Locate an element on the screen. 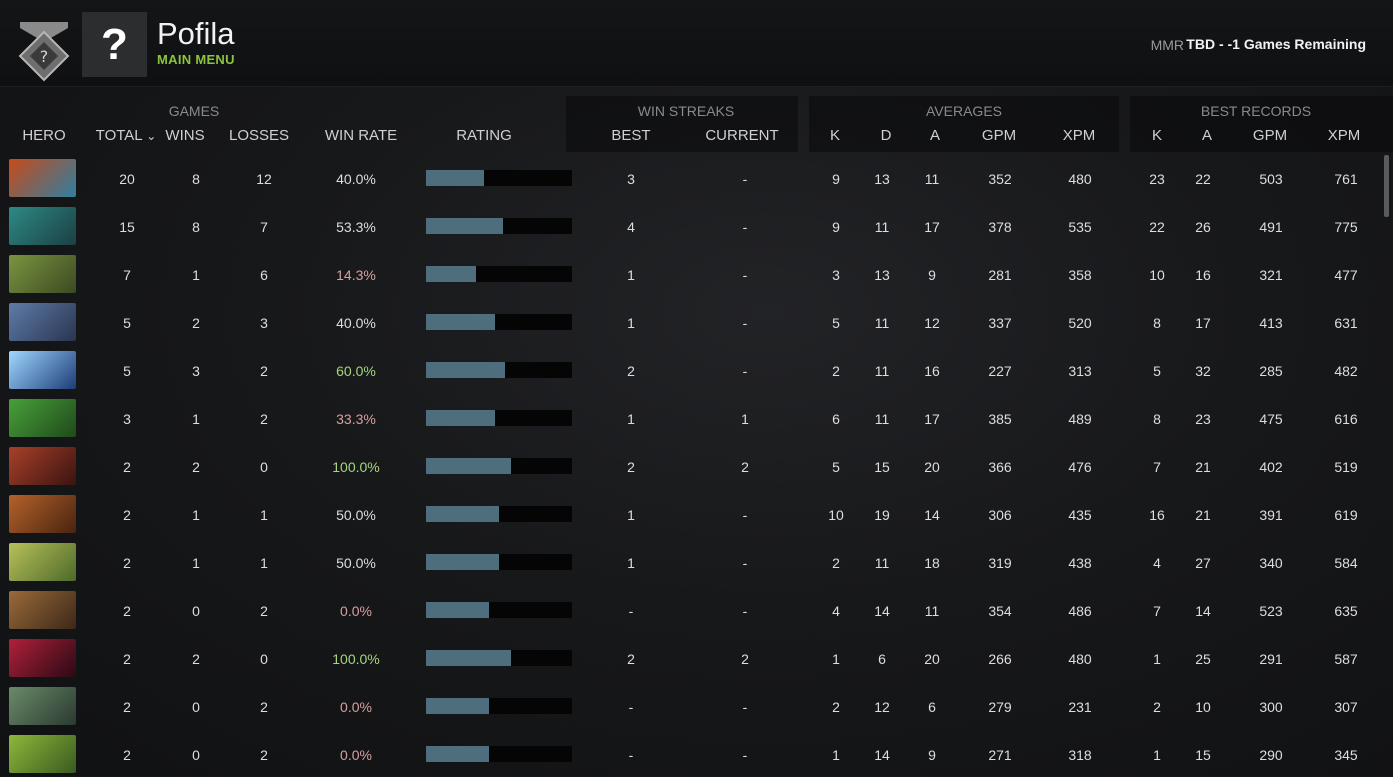  cell-avg-gpm: 271 is located at coordinates (1000, 755).